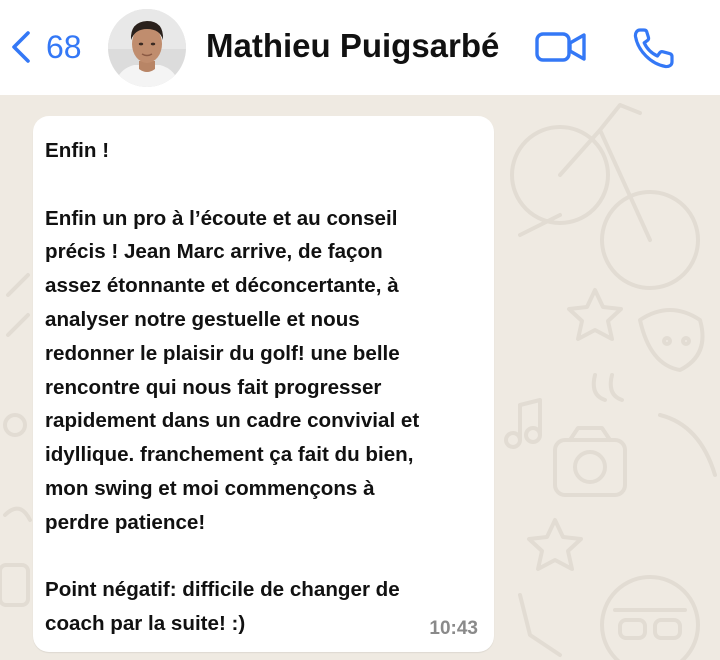 The width and height of the screenshot is (720, 660). I want to click on chat-header: 68 Mathieu Puigsarbé, so click(360, 47).